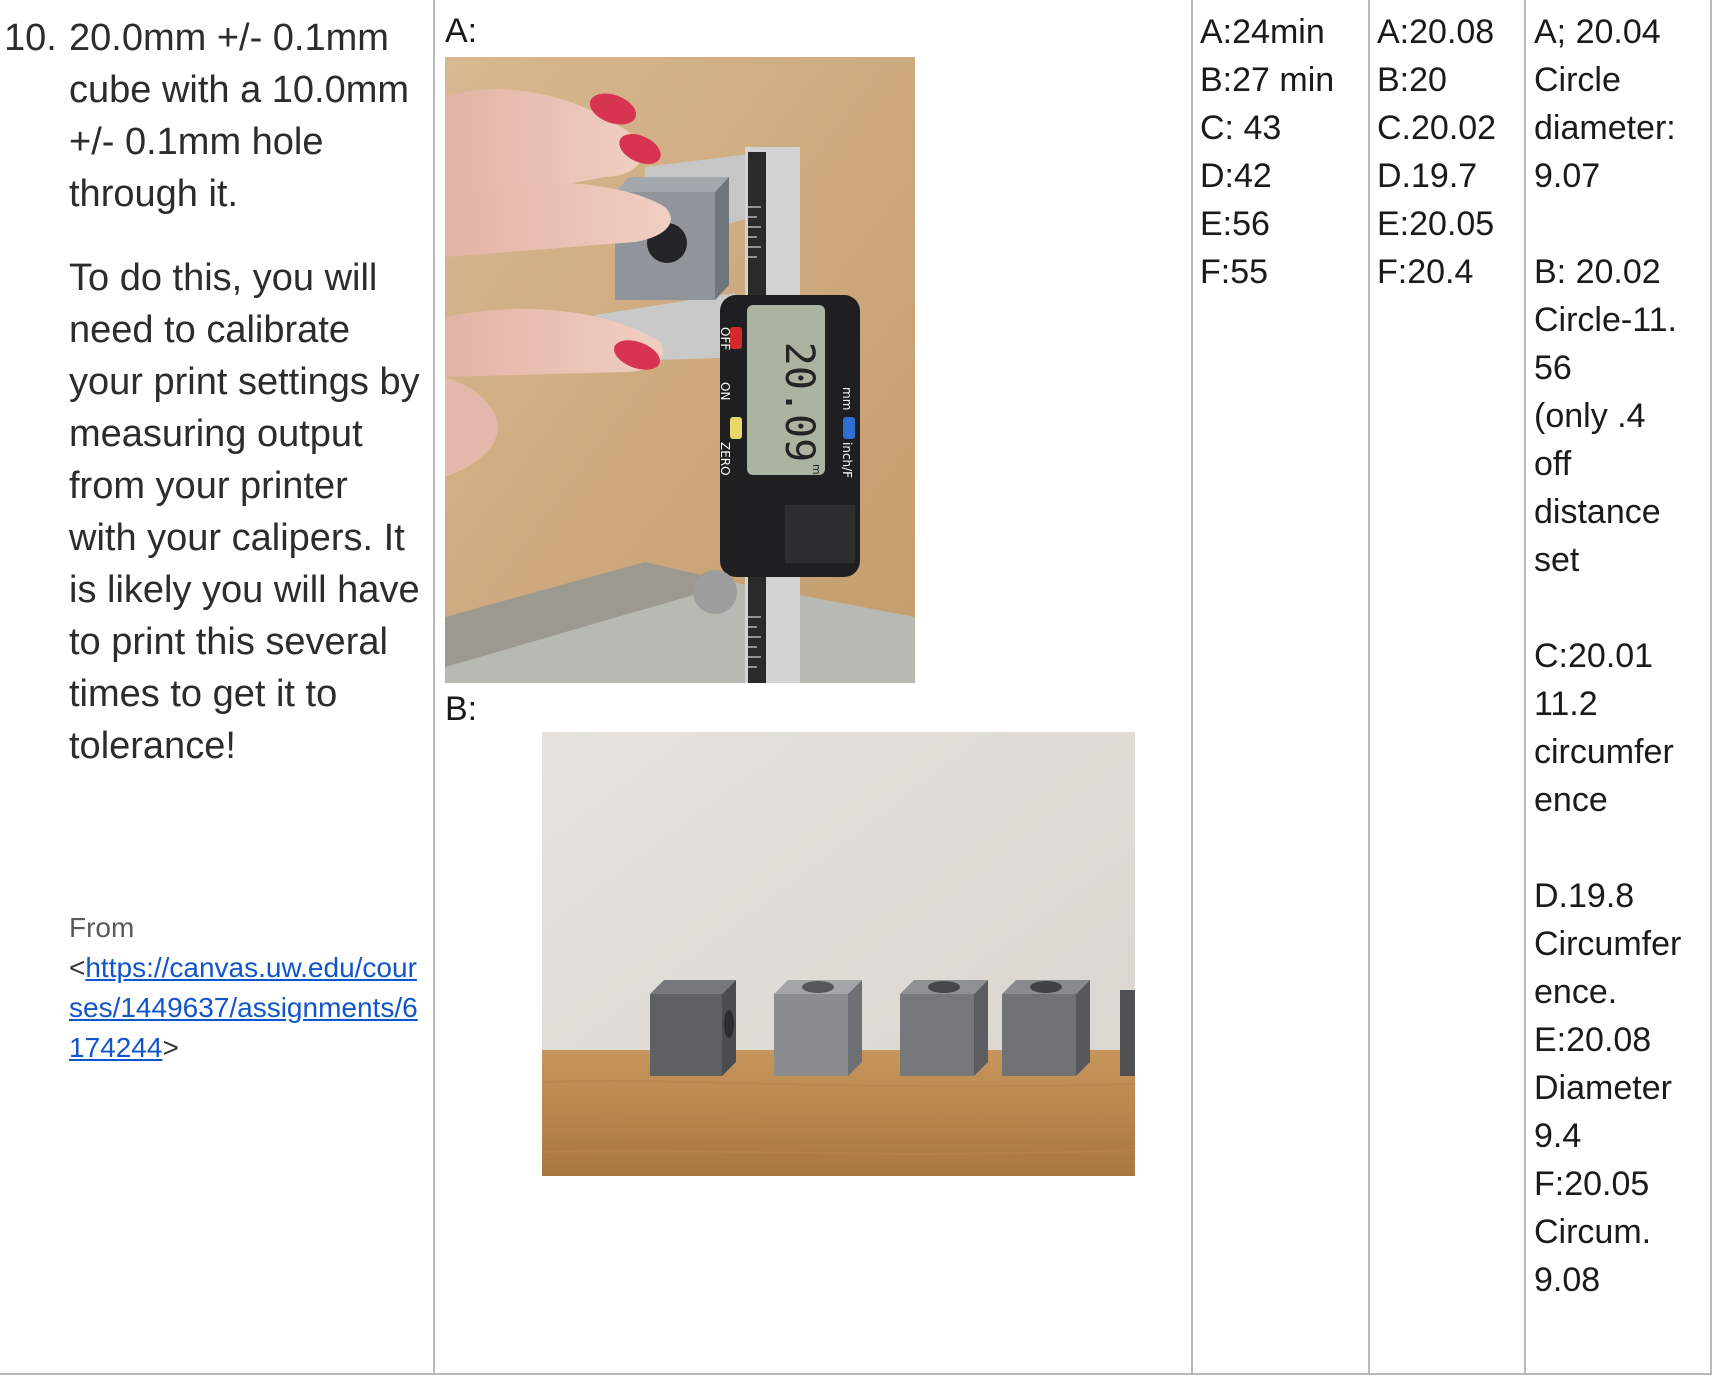  Describe the element at coordinates (1590, 416) in the screenshot. I see `hole-note-line: (only .4` at that location.